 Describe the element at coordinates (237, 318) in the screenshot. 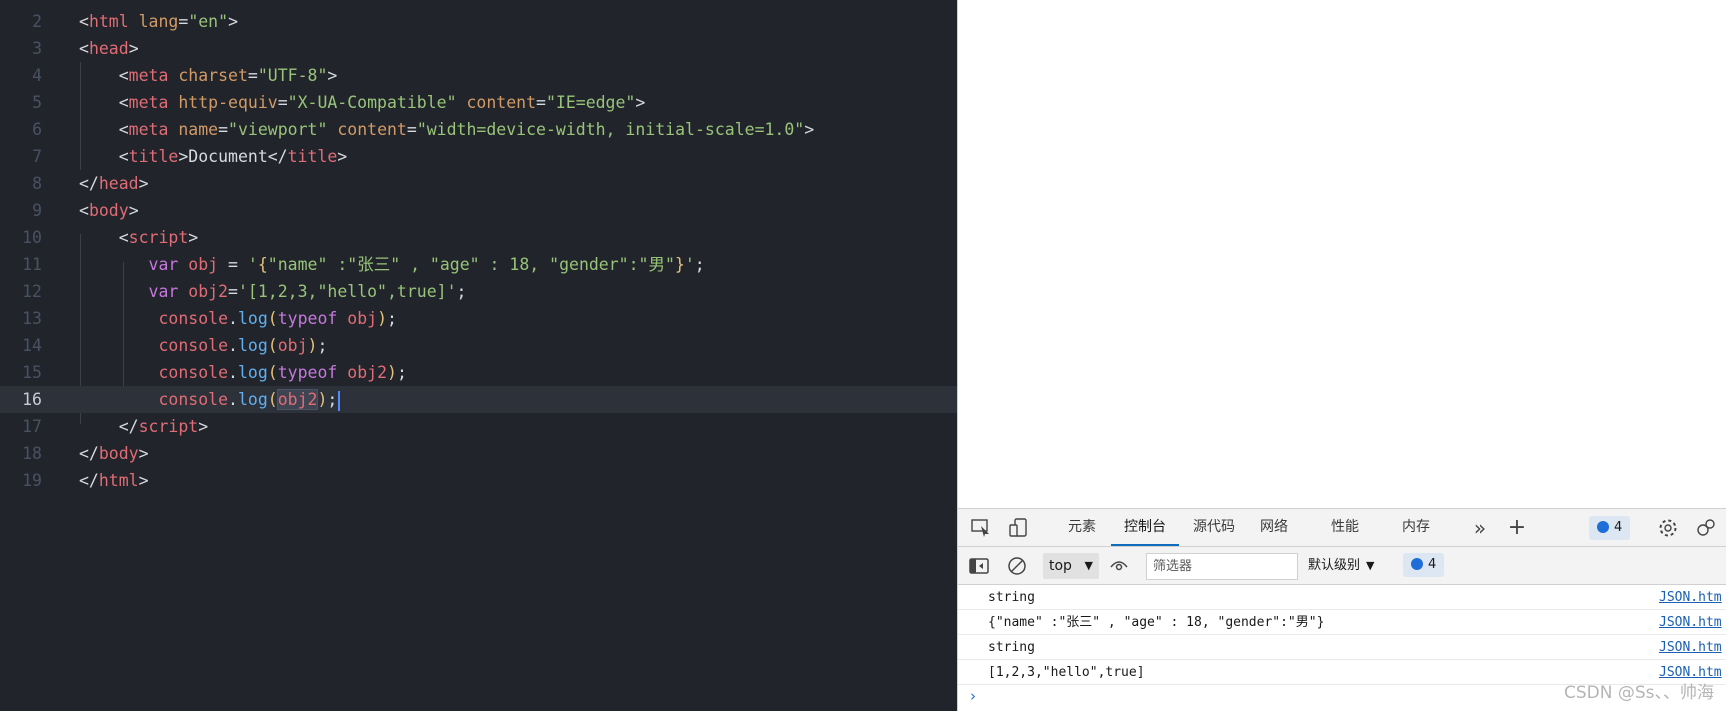

I see `code-text: console.log(typeof obj);` at that location.